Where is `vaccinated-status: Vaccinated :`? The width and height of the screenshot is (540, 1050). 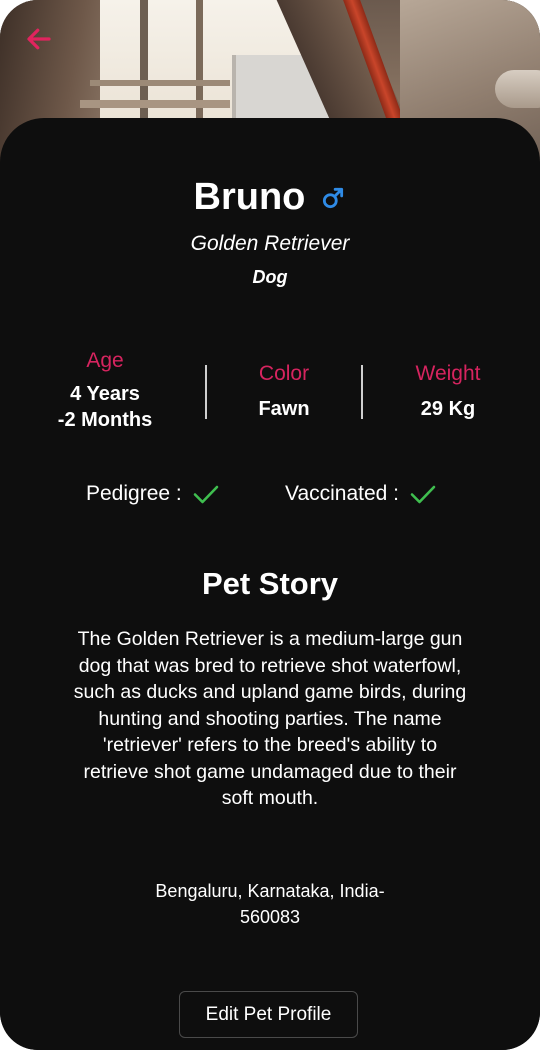 vaccinated-status: Vaccinated : is located at coordinates (361, 494).